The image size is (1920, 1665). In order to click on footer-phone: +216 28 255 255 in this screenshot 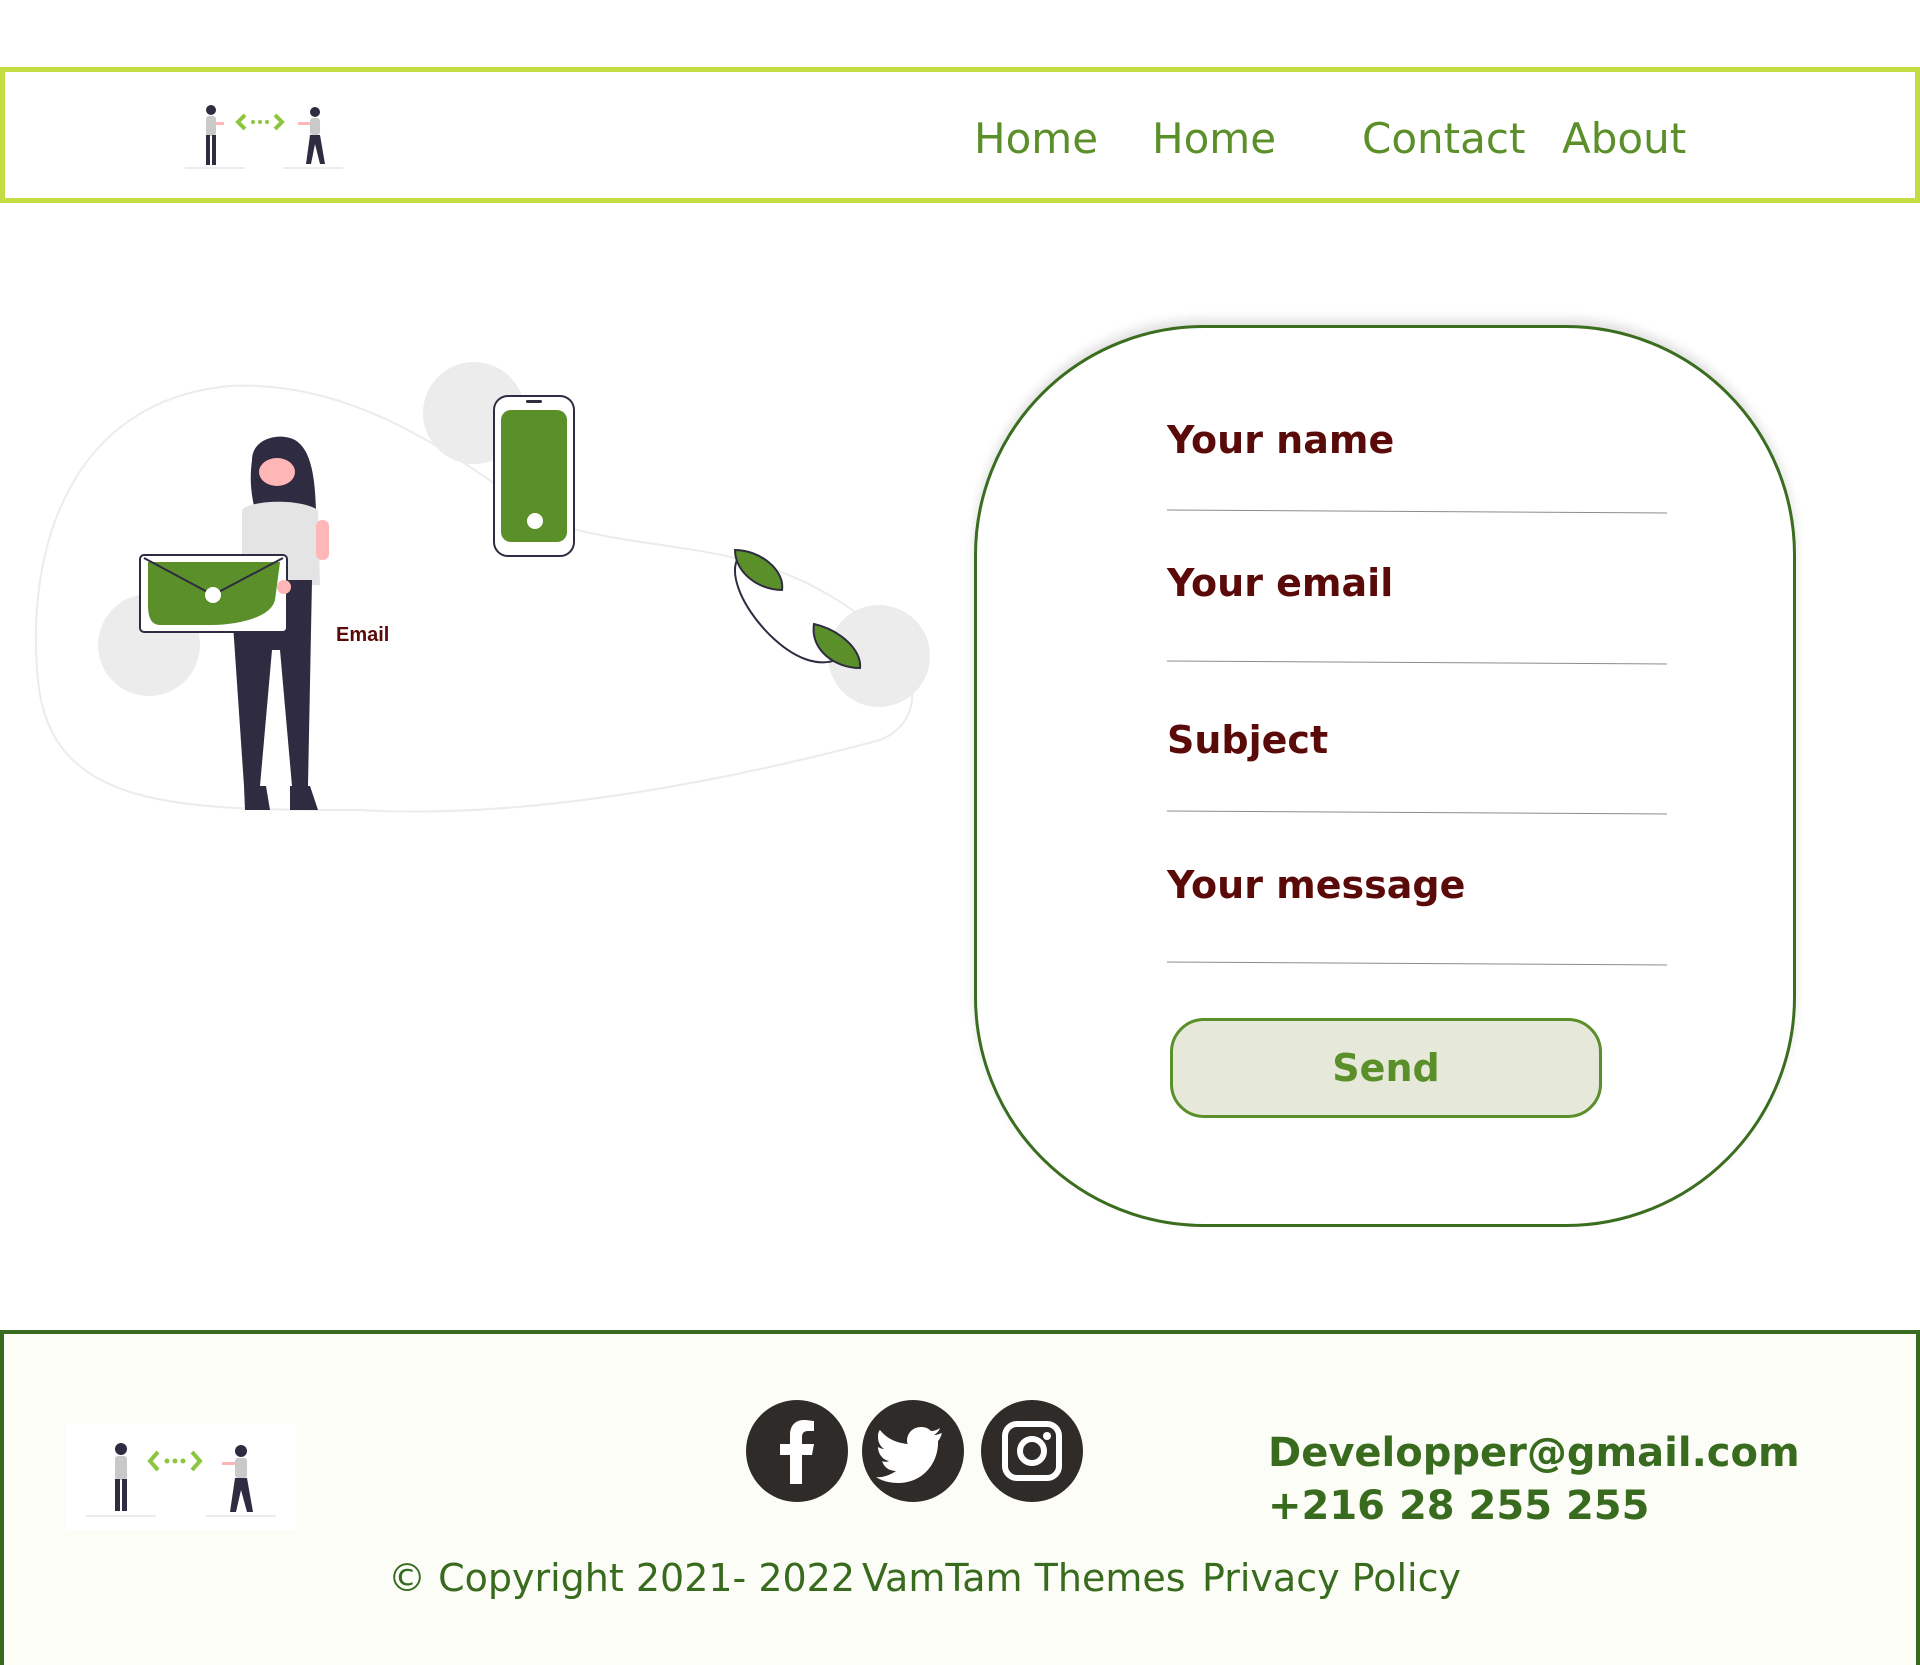, I will do `click(1458, 1506)`.